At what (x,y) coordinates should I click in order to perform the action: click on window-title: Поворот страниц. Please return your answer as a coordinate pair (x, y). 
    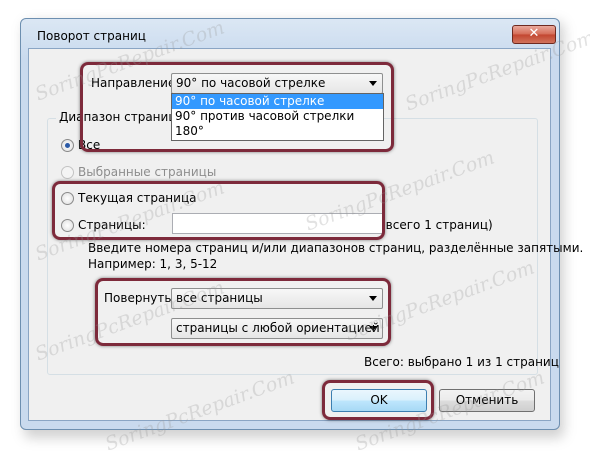
    Looking at the image, I should click on (91, 36).